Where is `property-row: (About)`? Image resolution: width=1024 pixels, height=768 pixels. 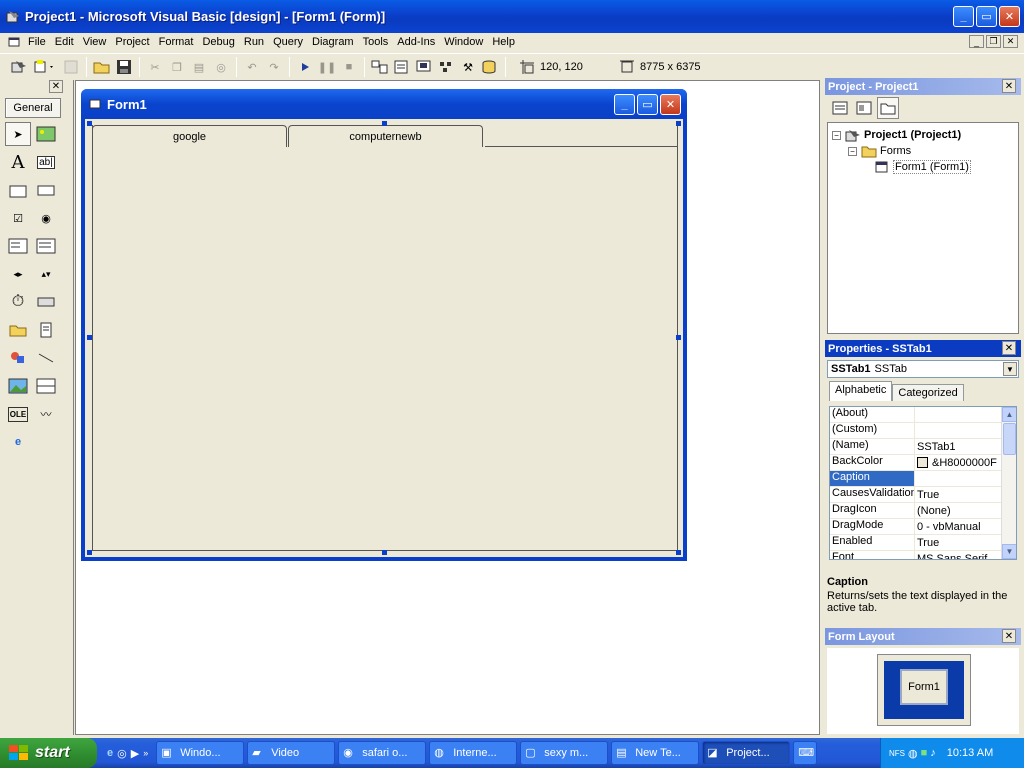
property-row: (About) is located at coordinates (923, 415).